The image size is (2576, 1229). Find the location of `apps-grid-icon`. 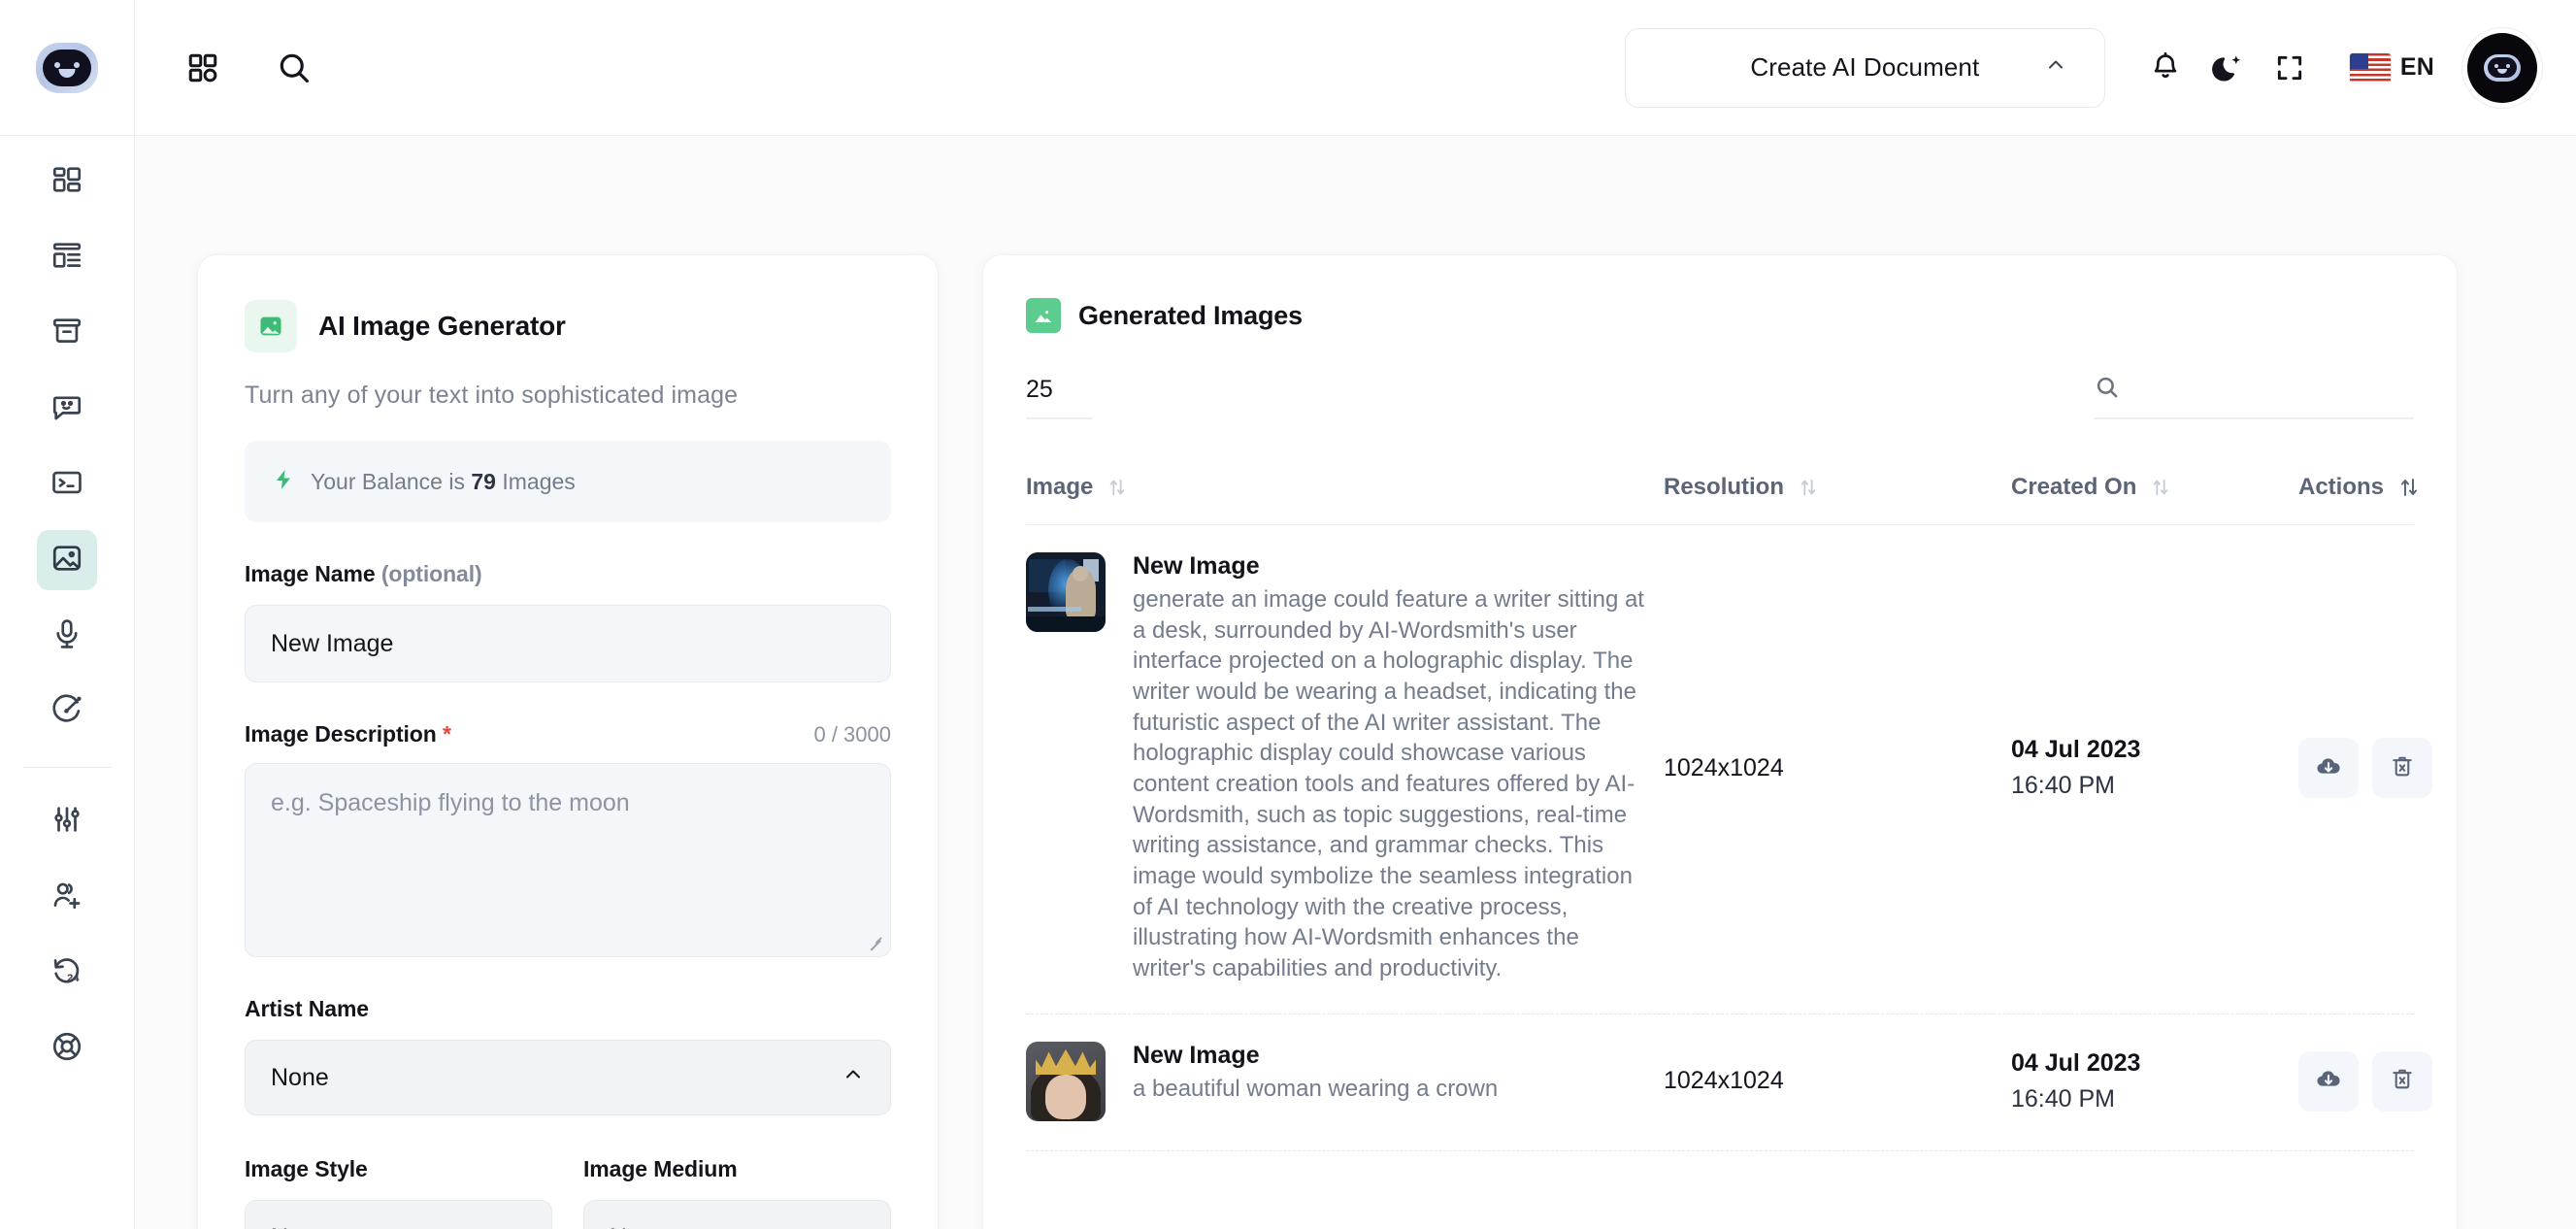

apps-grid-icon is located at coordinates (203, 68).